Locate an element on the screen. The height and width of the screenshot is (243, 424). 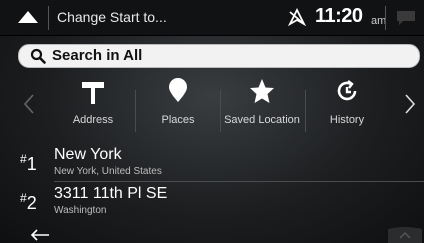
result-detail: New York, United States is located at coordinates (108, 171).